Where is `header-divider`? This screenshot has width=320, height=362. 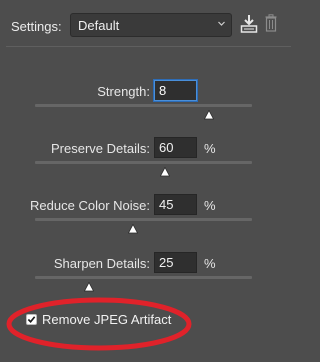 header-divider is located at coordinates (148, 46).